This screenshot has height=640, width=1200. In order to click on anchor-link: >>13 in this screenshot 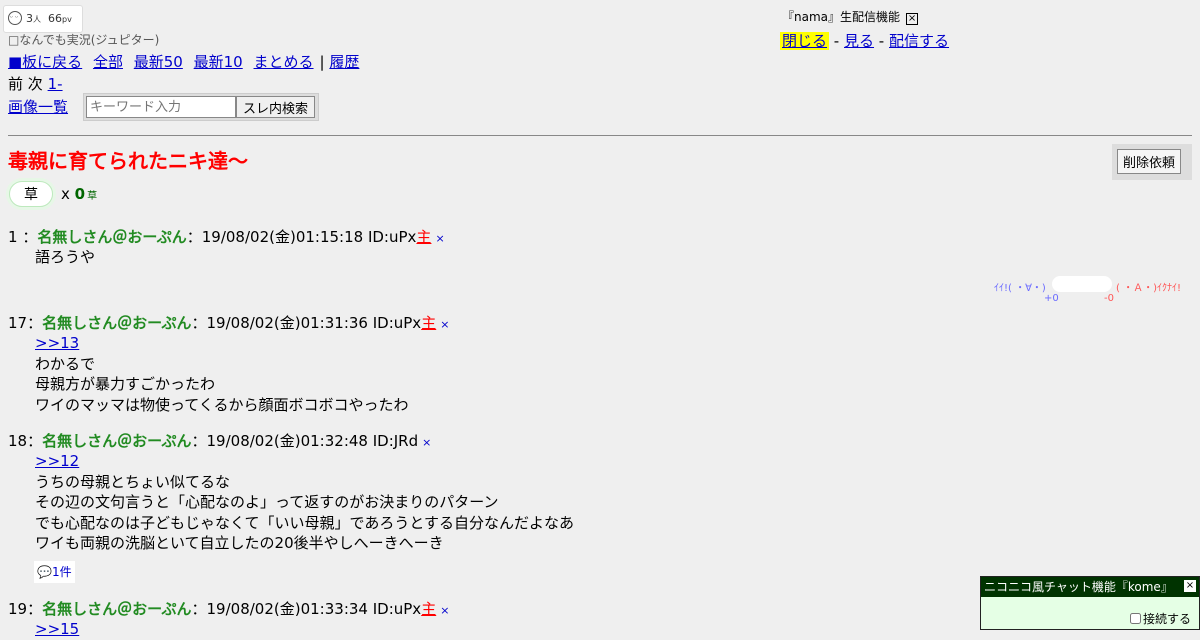, I will do `click(242, 343)`.